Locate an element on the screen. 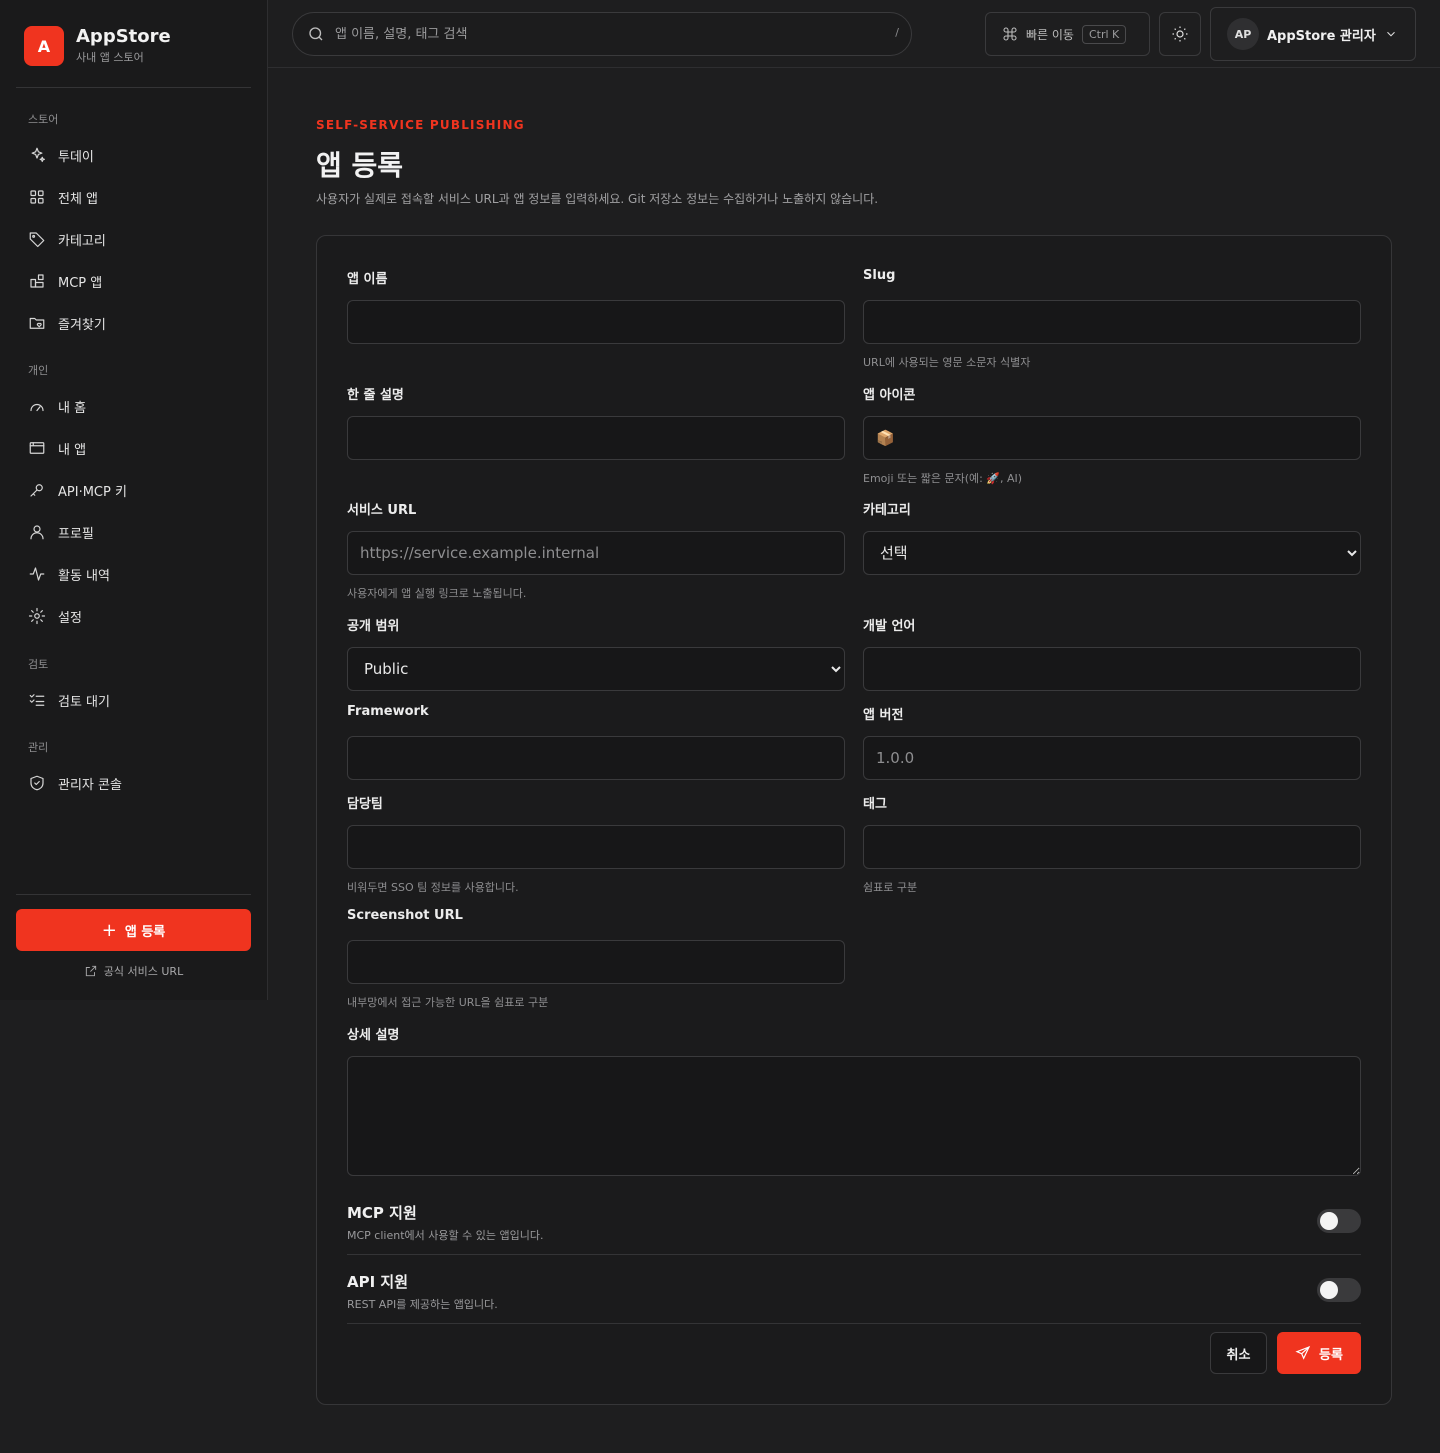  slug-field: Slug URL에 사용되는 영문 소문자 식별자 is located at coordinates (1112, 319).